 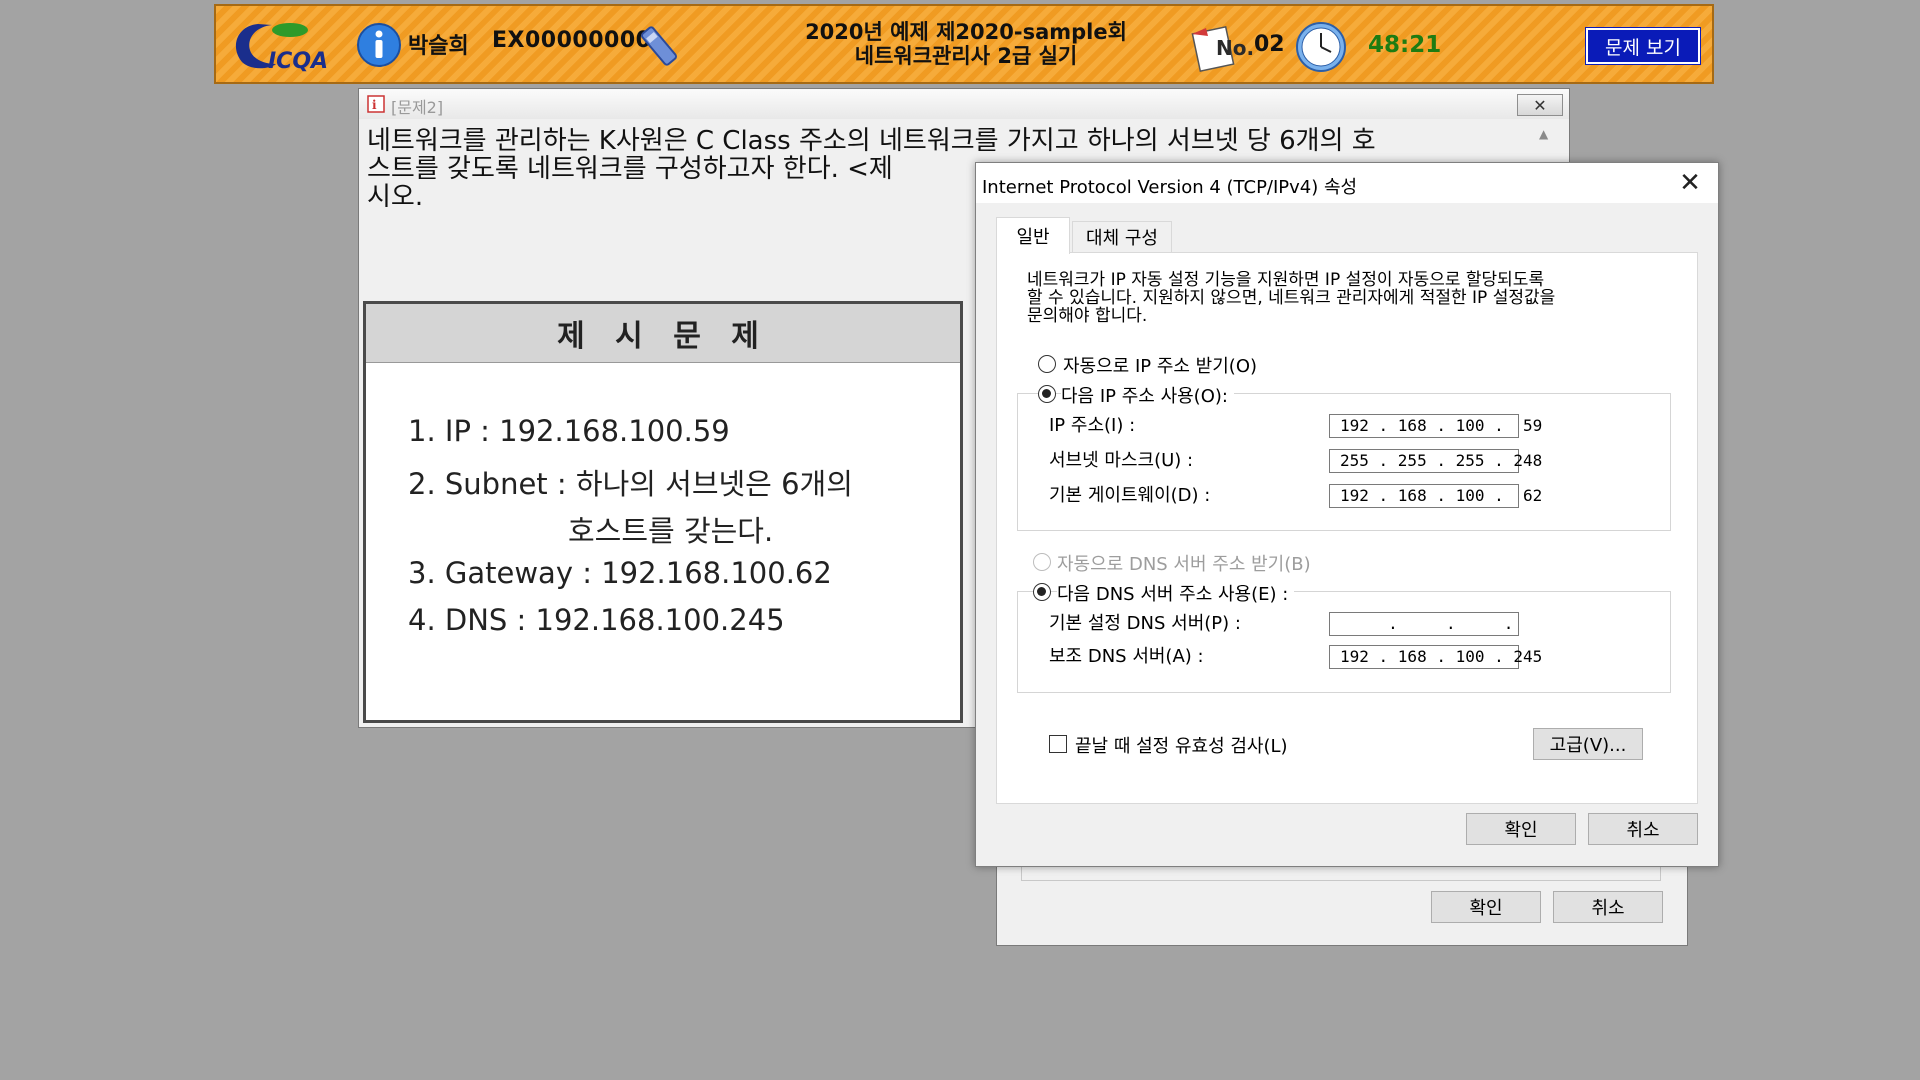 What do you see at coordinates (1643, 829) in the screenshot?
I see `cancel-button: 취소` at bounding box center [1643, 829].